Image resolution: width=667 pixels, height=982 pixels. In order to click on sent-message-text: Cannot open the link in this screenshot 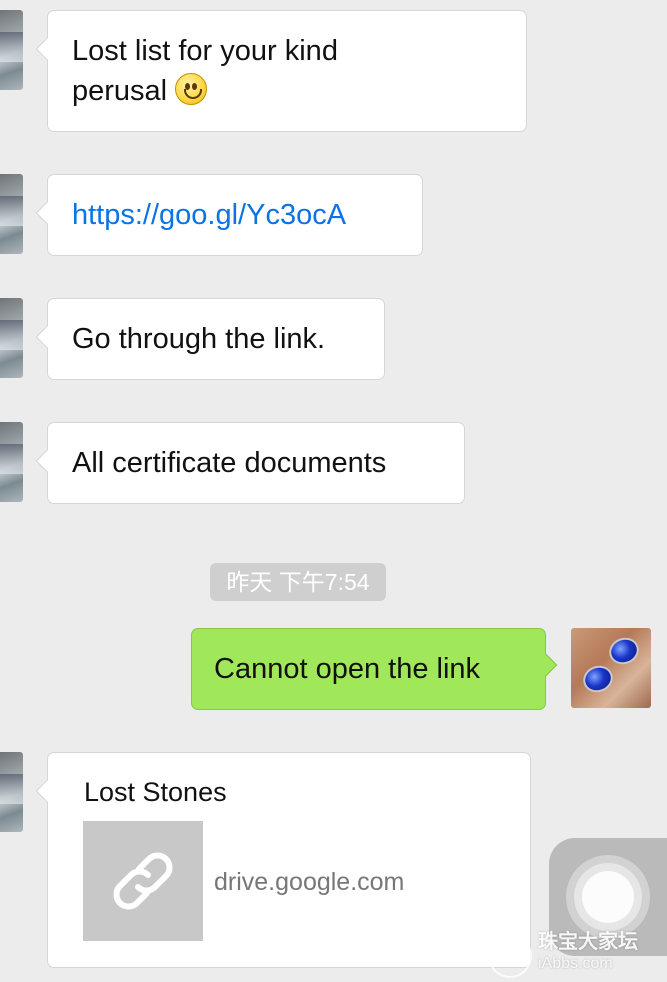, I will do `click(347, 669)`.